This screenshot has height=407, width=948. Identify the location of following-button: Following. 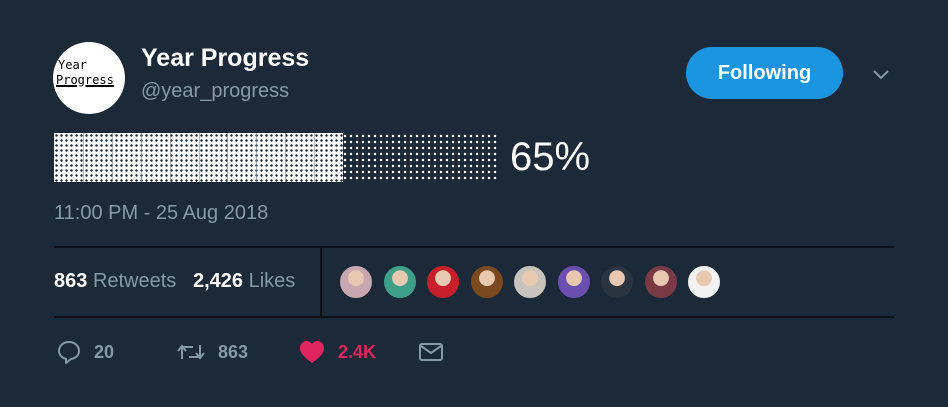
(764, 73).